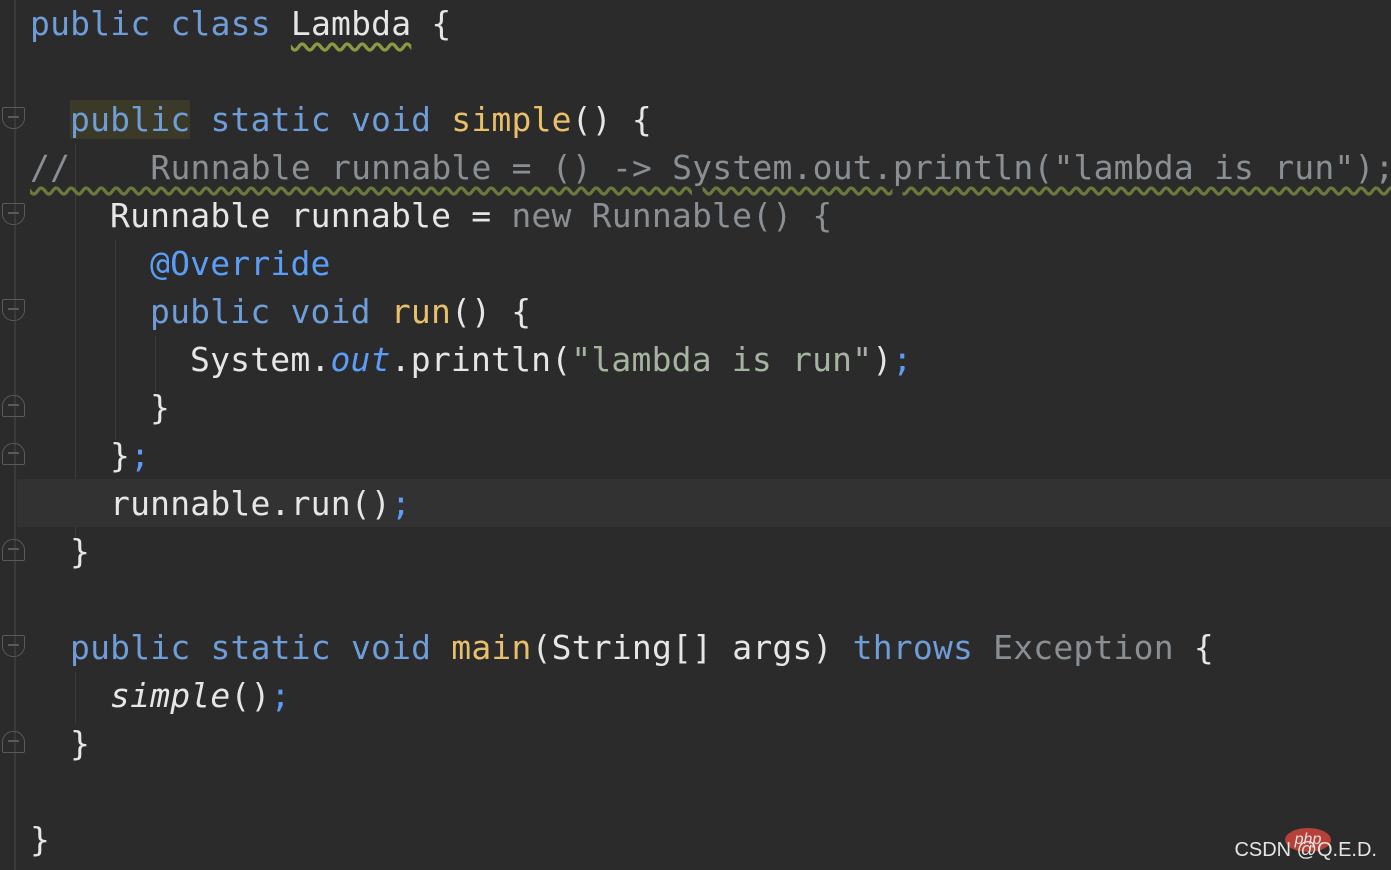 This screenshot has width=1391, height=870. I want to click on code-line-16: }, so click(80, 744).